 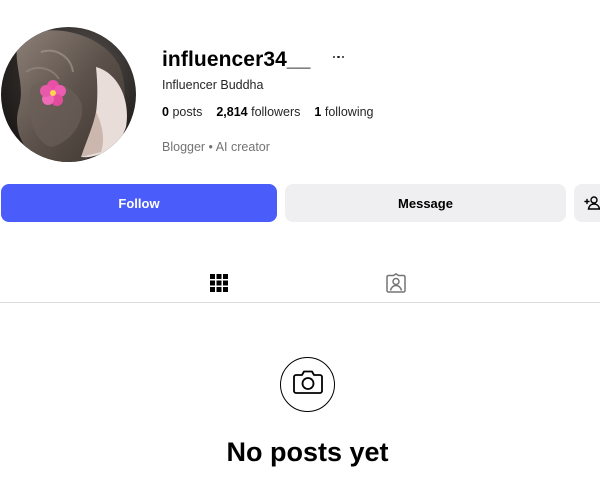 I want to click on tab-tagged, so click(x=396, y=283).